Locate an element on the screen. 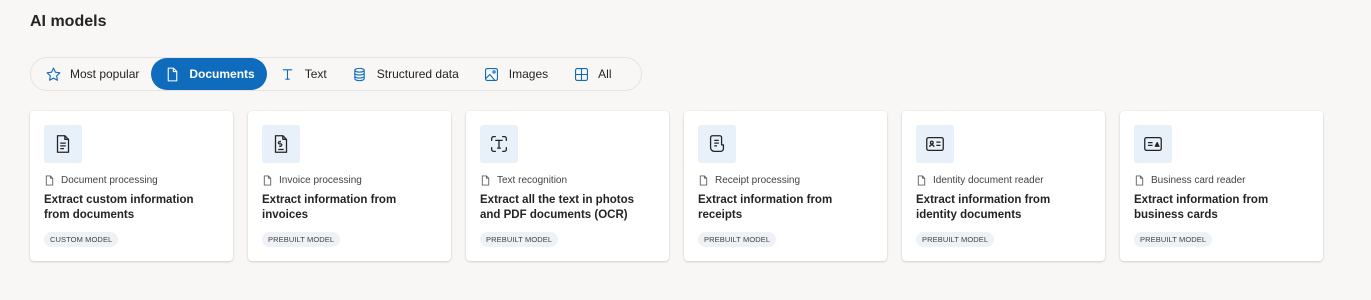 This screenshot has height=300, width=1371. card-category: Business card reader is located at coordinates (1221, 180).